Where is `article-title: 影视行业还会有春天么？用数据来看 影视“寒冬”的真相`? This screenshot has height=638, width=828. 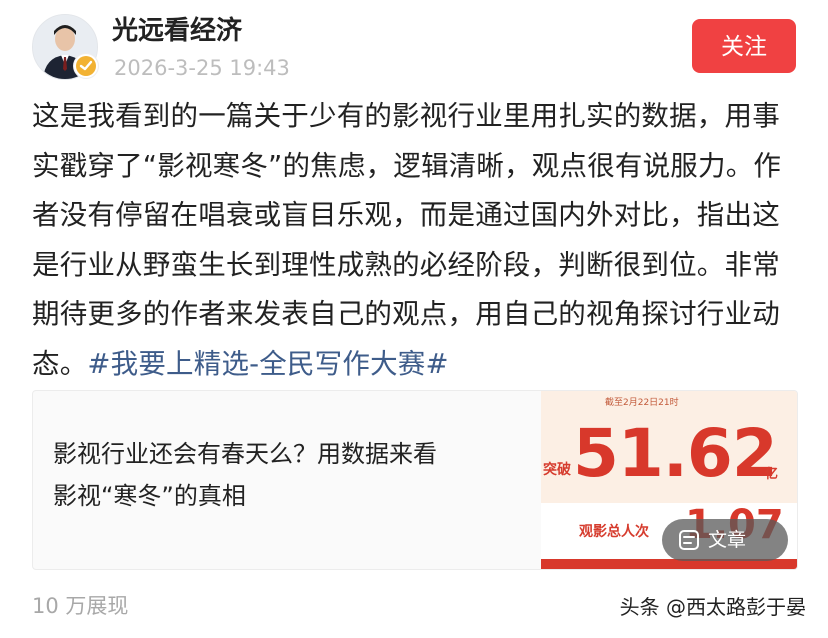
article-title: 影视行业还会有春天么？用数据来看 影视“寒冬”的真相 is located at coordinates (288, 475).